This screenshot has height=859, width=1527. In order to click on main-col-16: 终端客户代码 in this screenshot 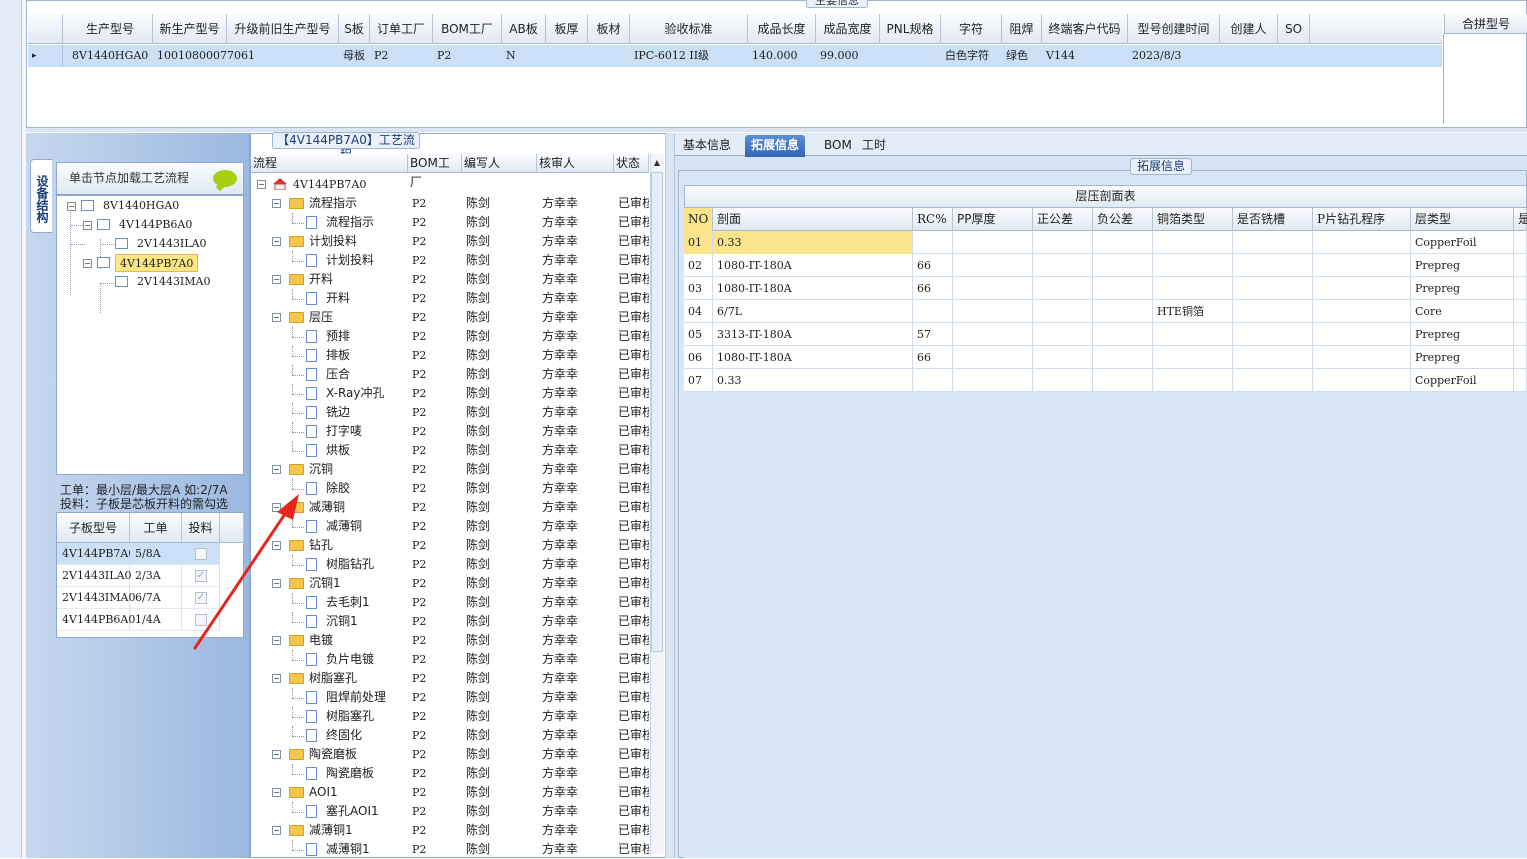, I will do `click(1085, 29)`.